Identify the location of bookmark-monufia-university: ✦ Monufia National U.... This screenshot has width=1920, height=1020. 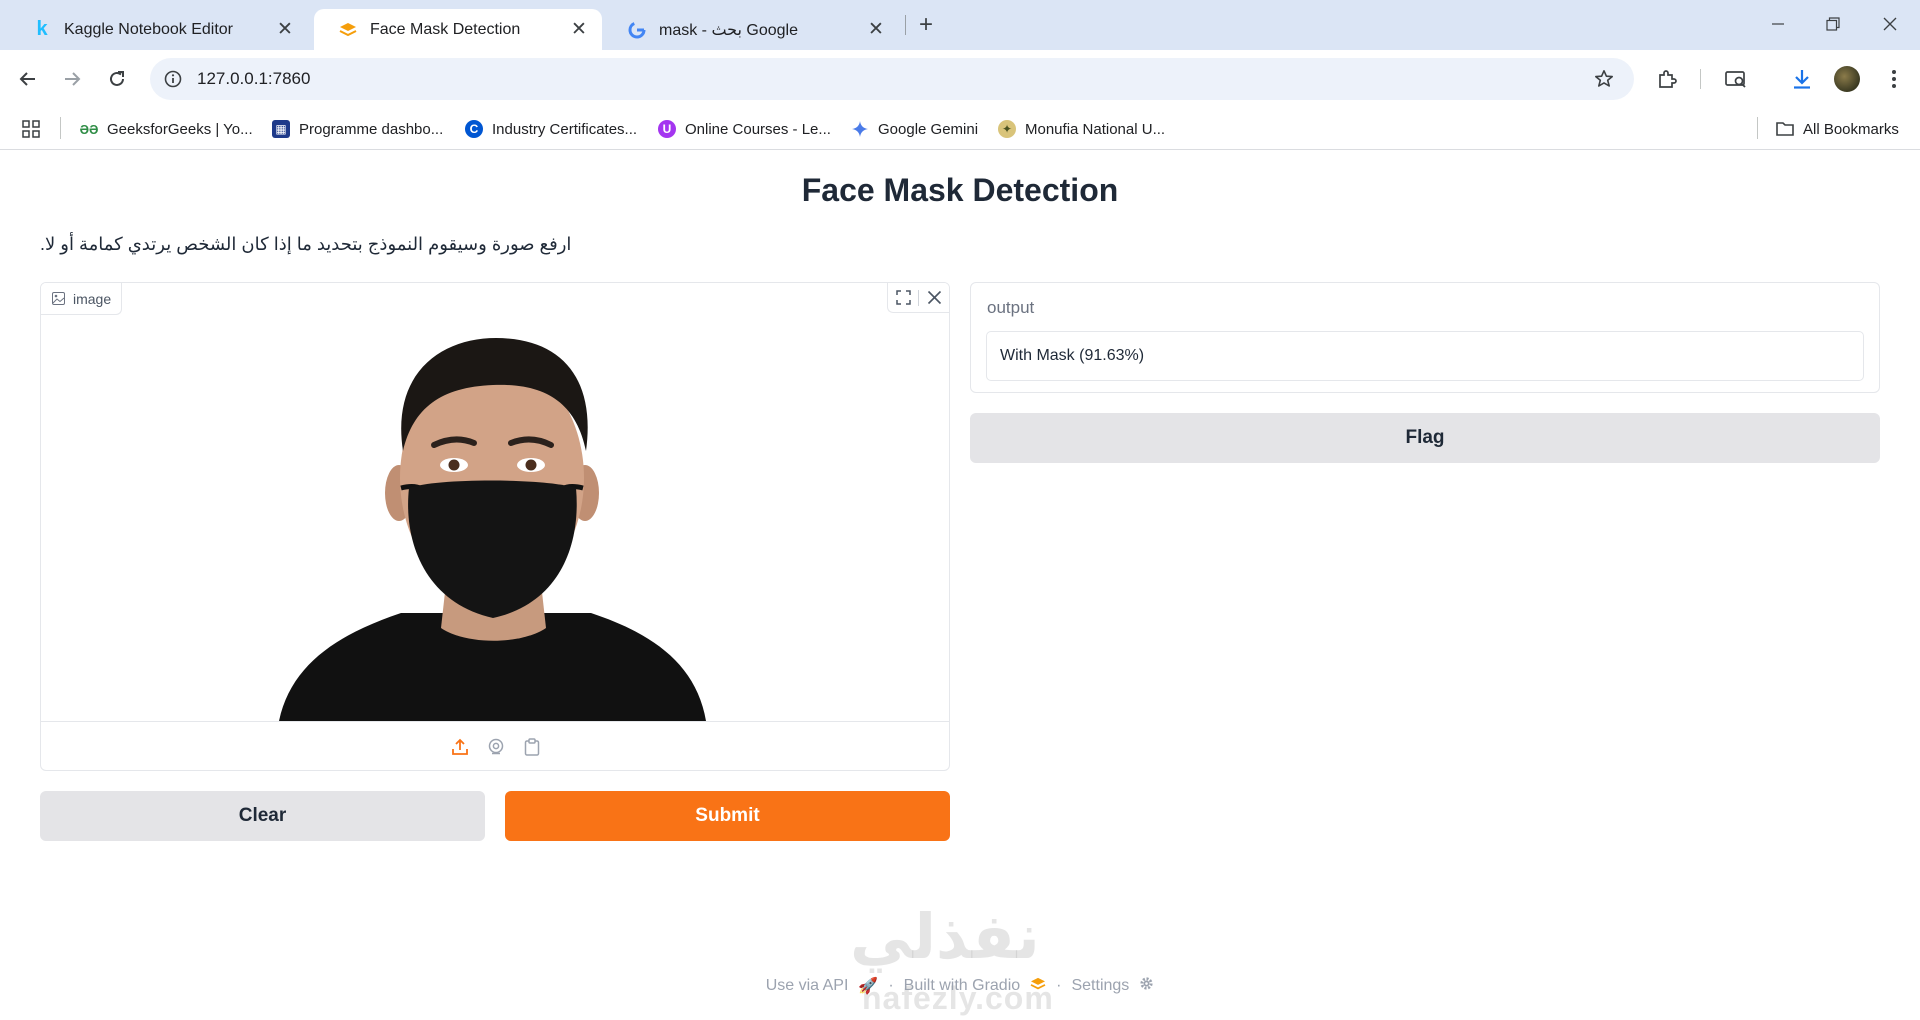
(1081, 129).